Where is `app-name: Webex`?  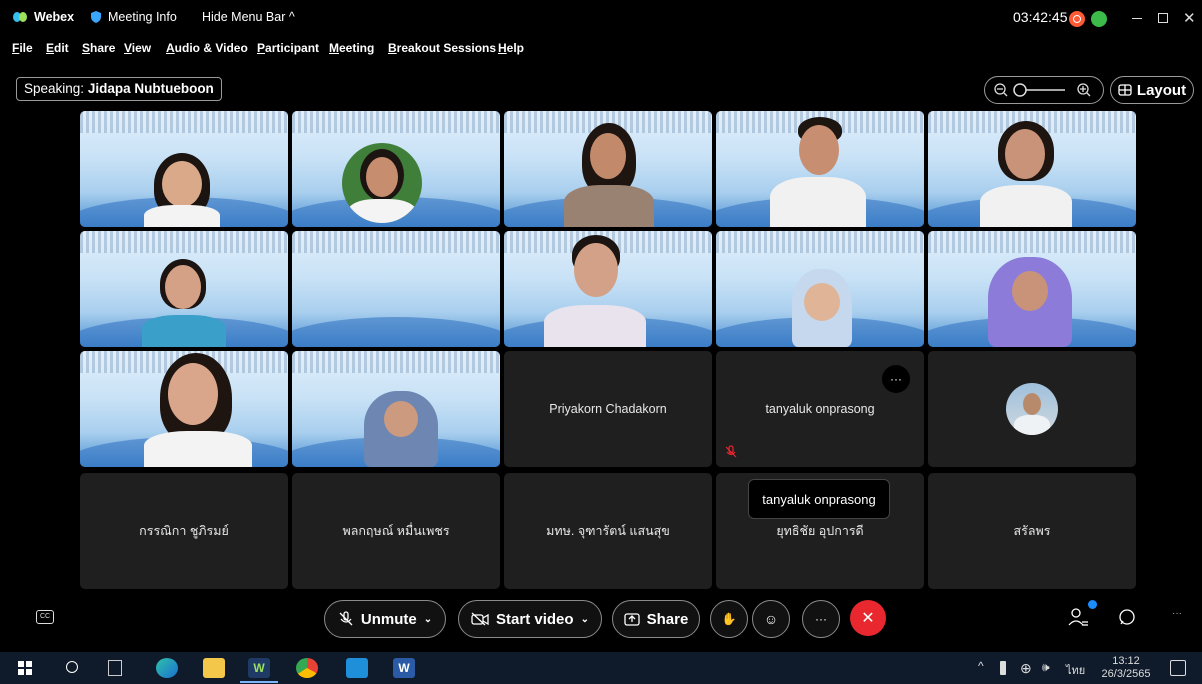 app-name: Webex is located at coordinates (54, 17).